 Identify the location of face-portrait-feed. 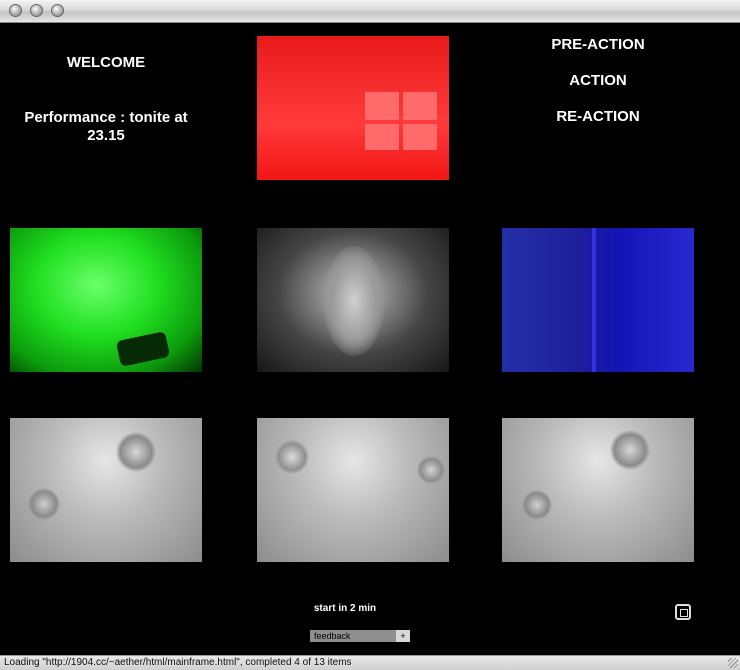
(353, 300).